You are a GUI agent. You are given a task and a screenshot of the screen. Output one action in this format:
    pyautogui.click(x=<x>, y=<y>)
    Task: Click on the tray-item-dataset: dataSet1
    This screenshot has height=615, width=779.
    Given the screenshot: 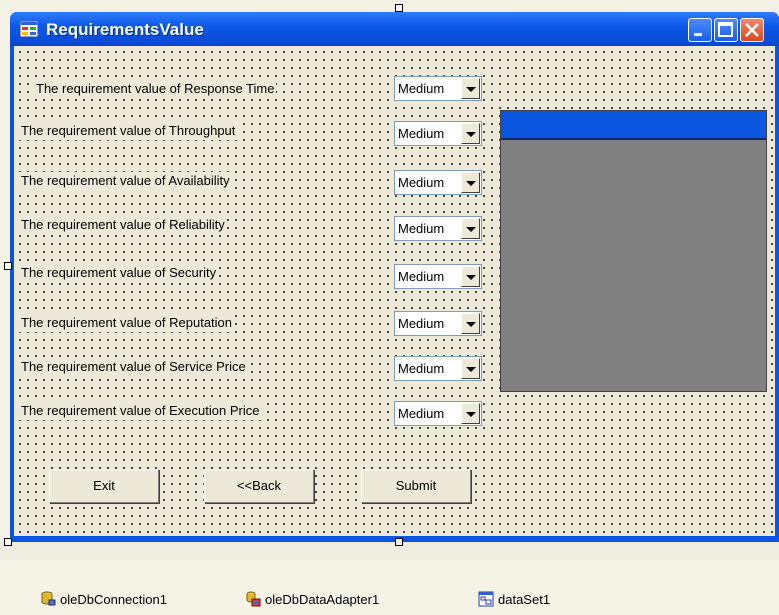 What is the action you would take?
    pyautogui.click(x=514, y=600)
    